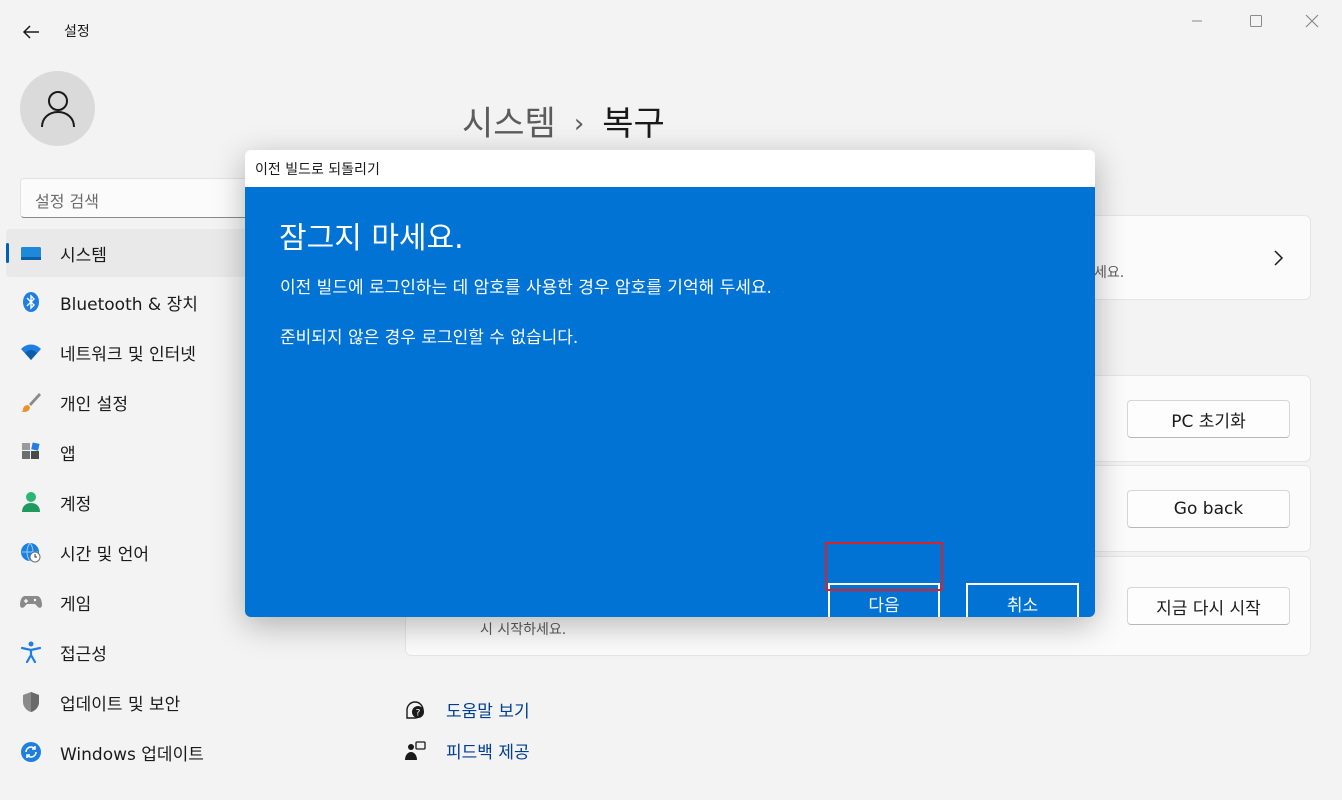  I want to click on user-icon, so click(57, 108).